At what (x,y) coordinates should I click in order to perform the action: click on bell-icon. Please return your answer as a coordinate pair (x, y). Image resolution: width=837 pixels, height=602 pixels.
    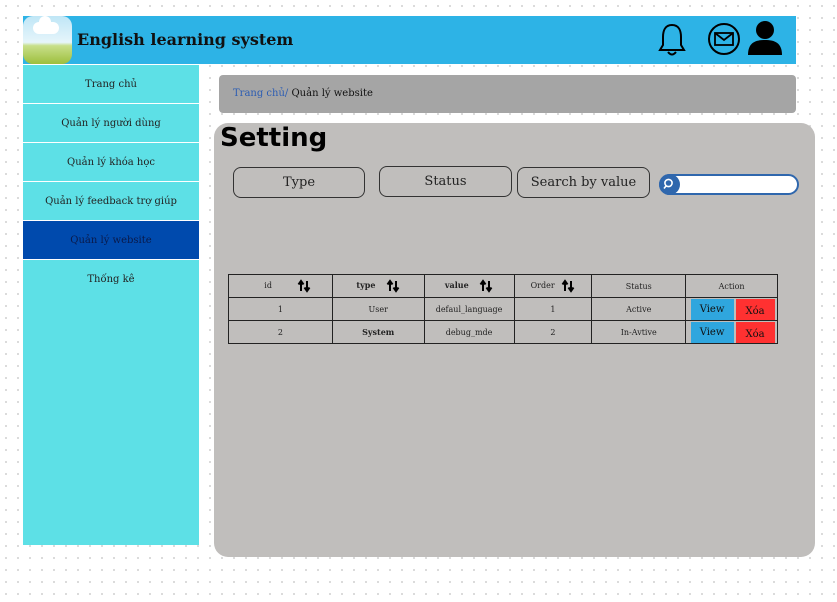
    Looking at the image, I should click on (672, 40).